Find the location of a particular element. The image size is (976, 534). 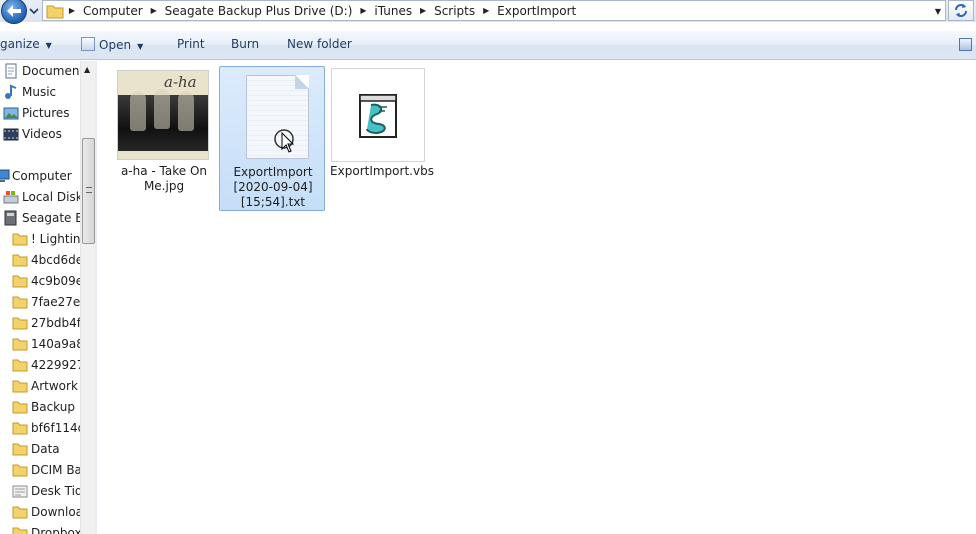

nav-item-label: bf6f114d is located at coordinates (55, 428).